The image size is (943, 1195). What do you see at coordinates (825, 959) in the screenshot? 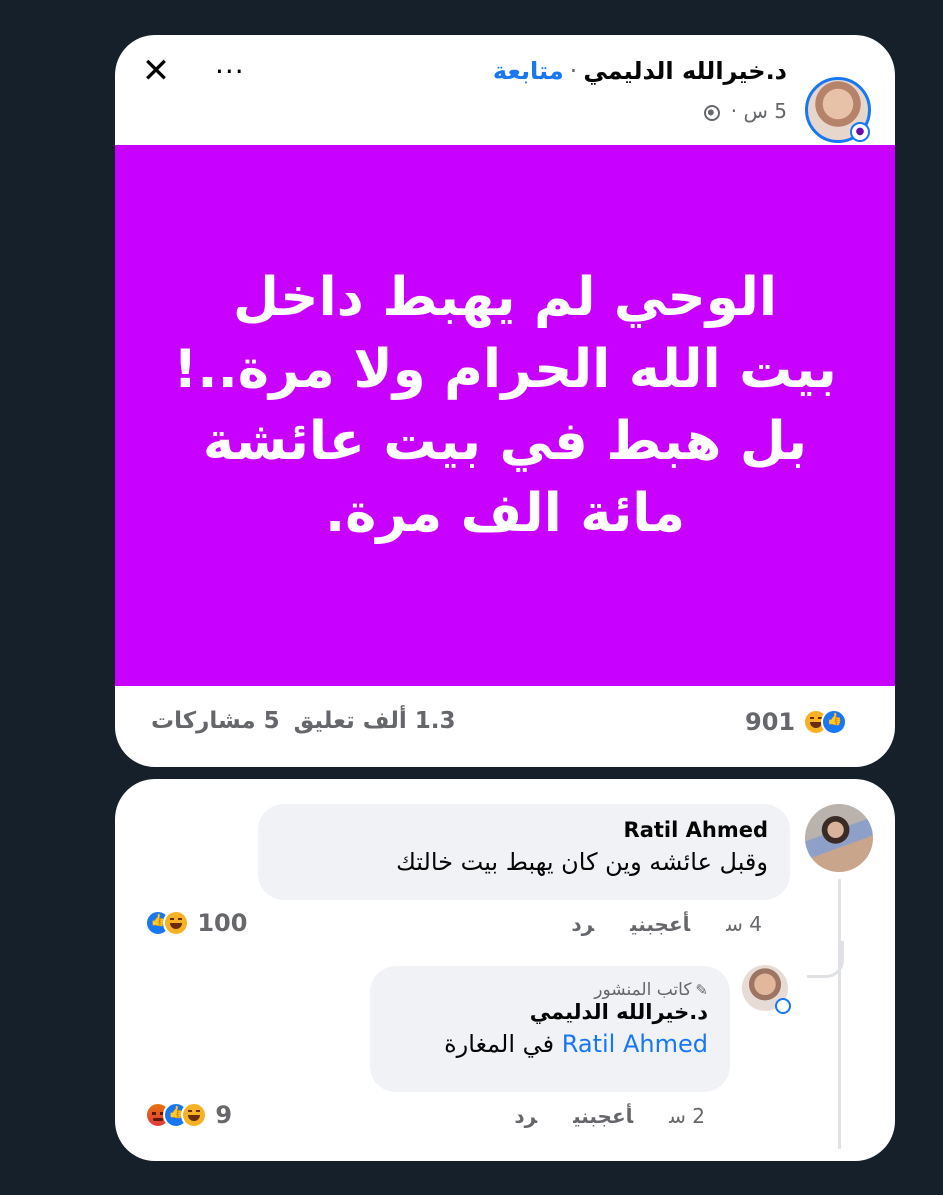
I see `thread-connector` at bounding box center [825, 959].